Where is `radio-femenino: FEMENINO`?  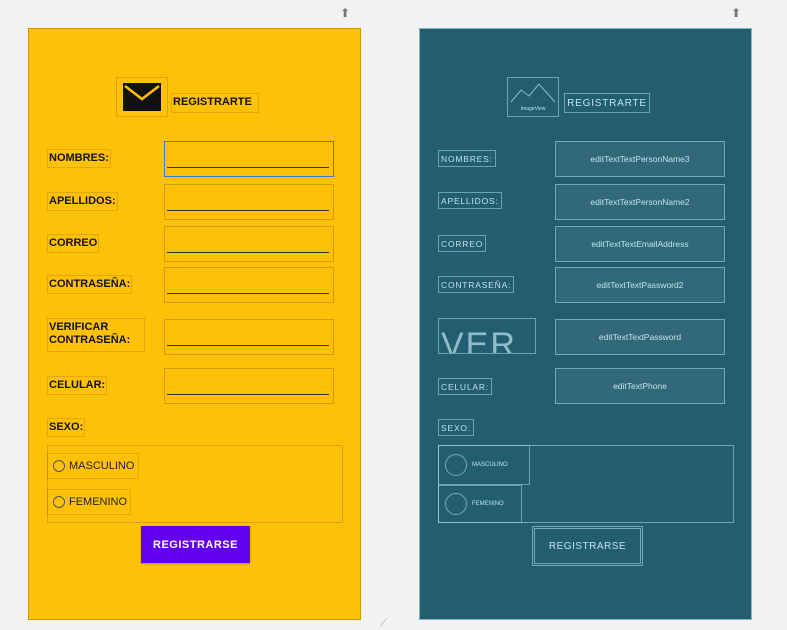 radio-femenino: FEMENINO is located at coordinates (89, 502).